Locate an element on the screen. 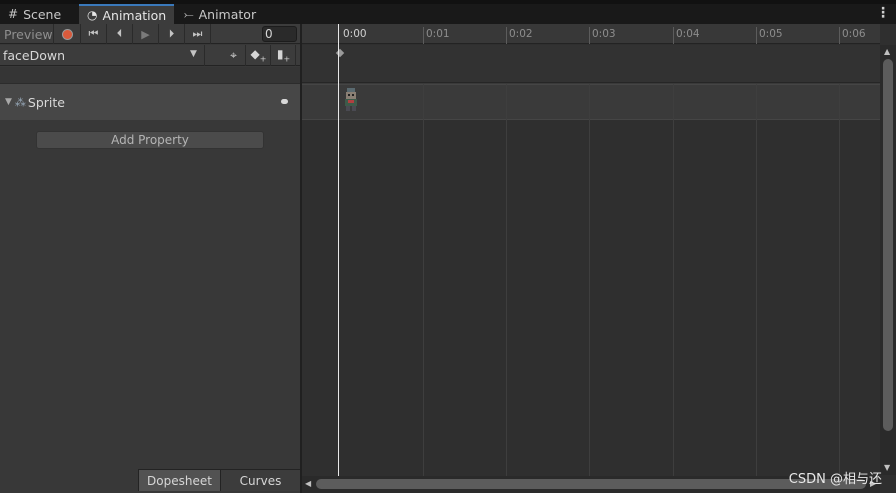 This screenshot has height=493, width=896. record-icon is located at coordinates (67, 34).